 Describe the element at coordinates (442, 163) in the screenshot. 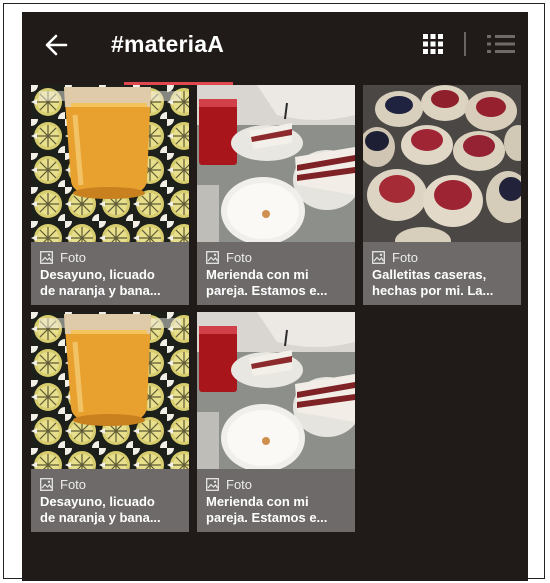

I see `jam-cookies-photo` at that location.